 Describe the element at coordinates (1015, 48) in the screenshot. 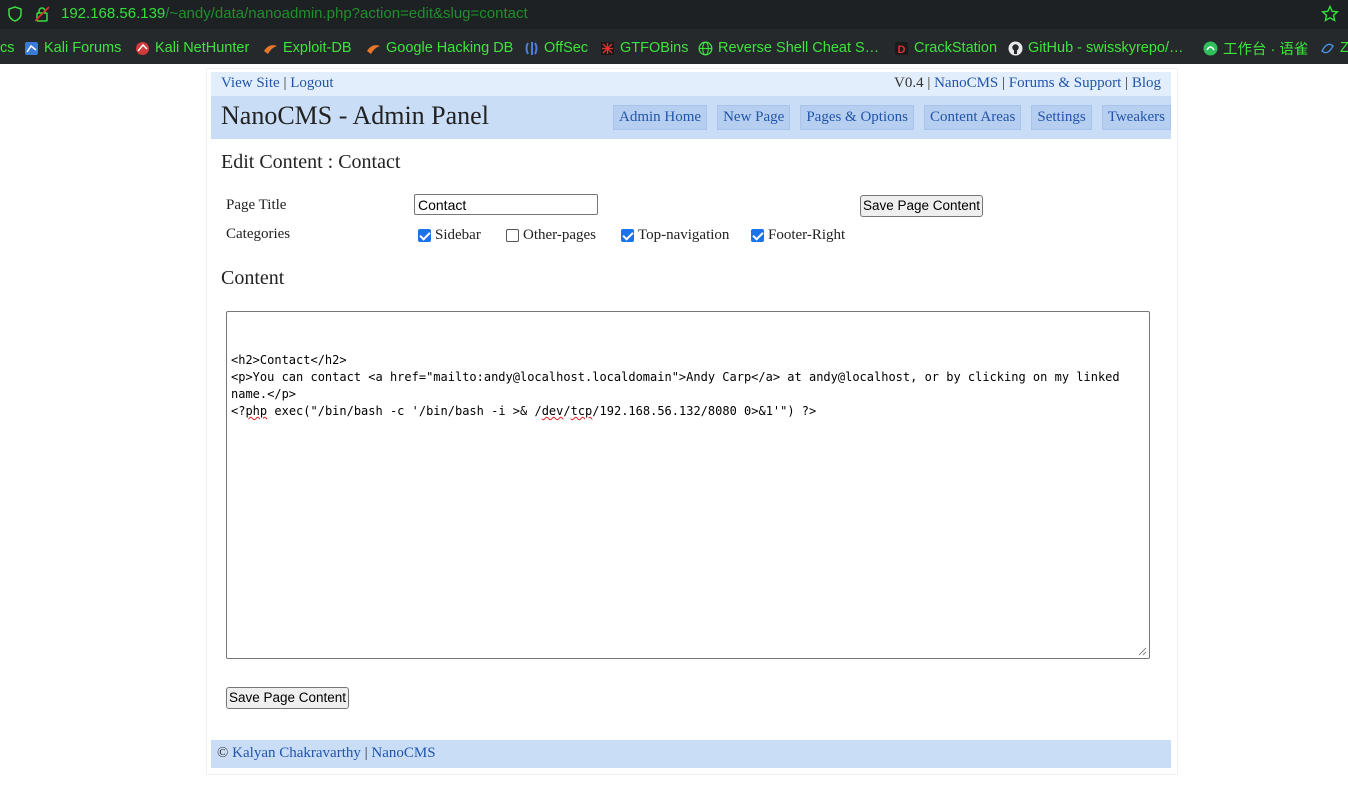

I see `github-icon` at that location.